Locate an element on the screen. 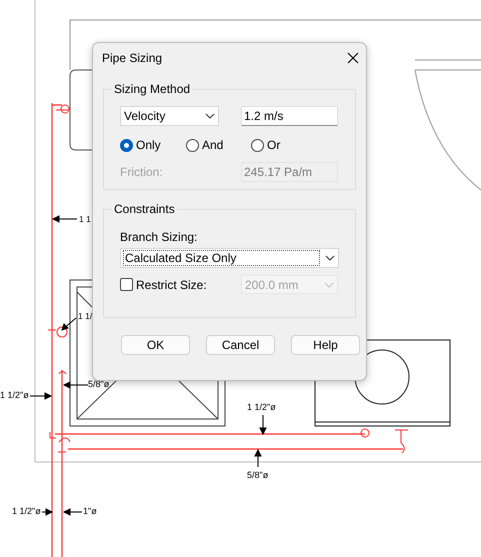 This screenshot has height=557, width=481. radio-button: And is located at coordinates (218, 145).